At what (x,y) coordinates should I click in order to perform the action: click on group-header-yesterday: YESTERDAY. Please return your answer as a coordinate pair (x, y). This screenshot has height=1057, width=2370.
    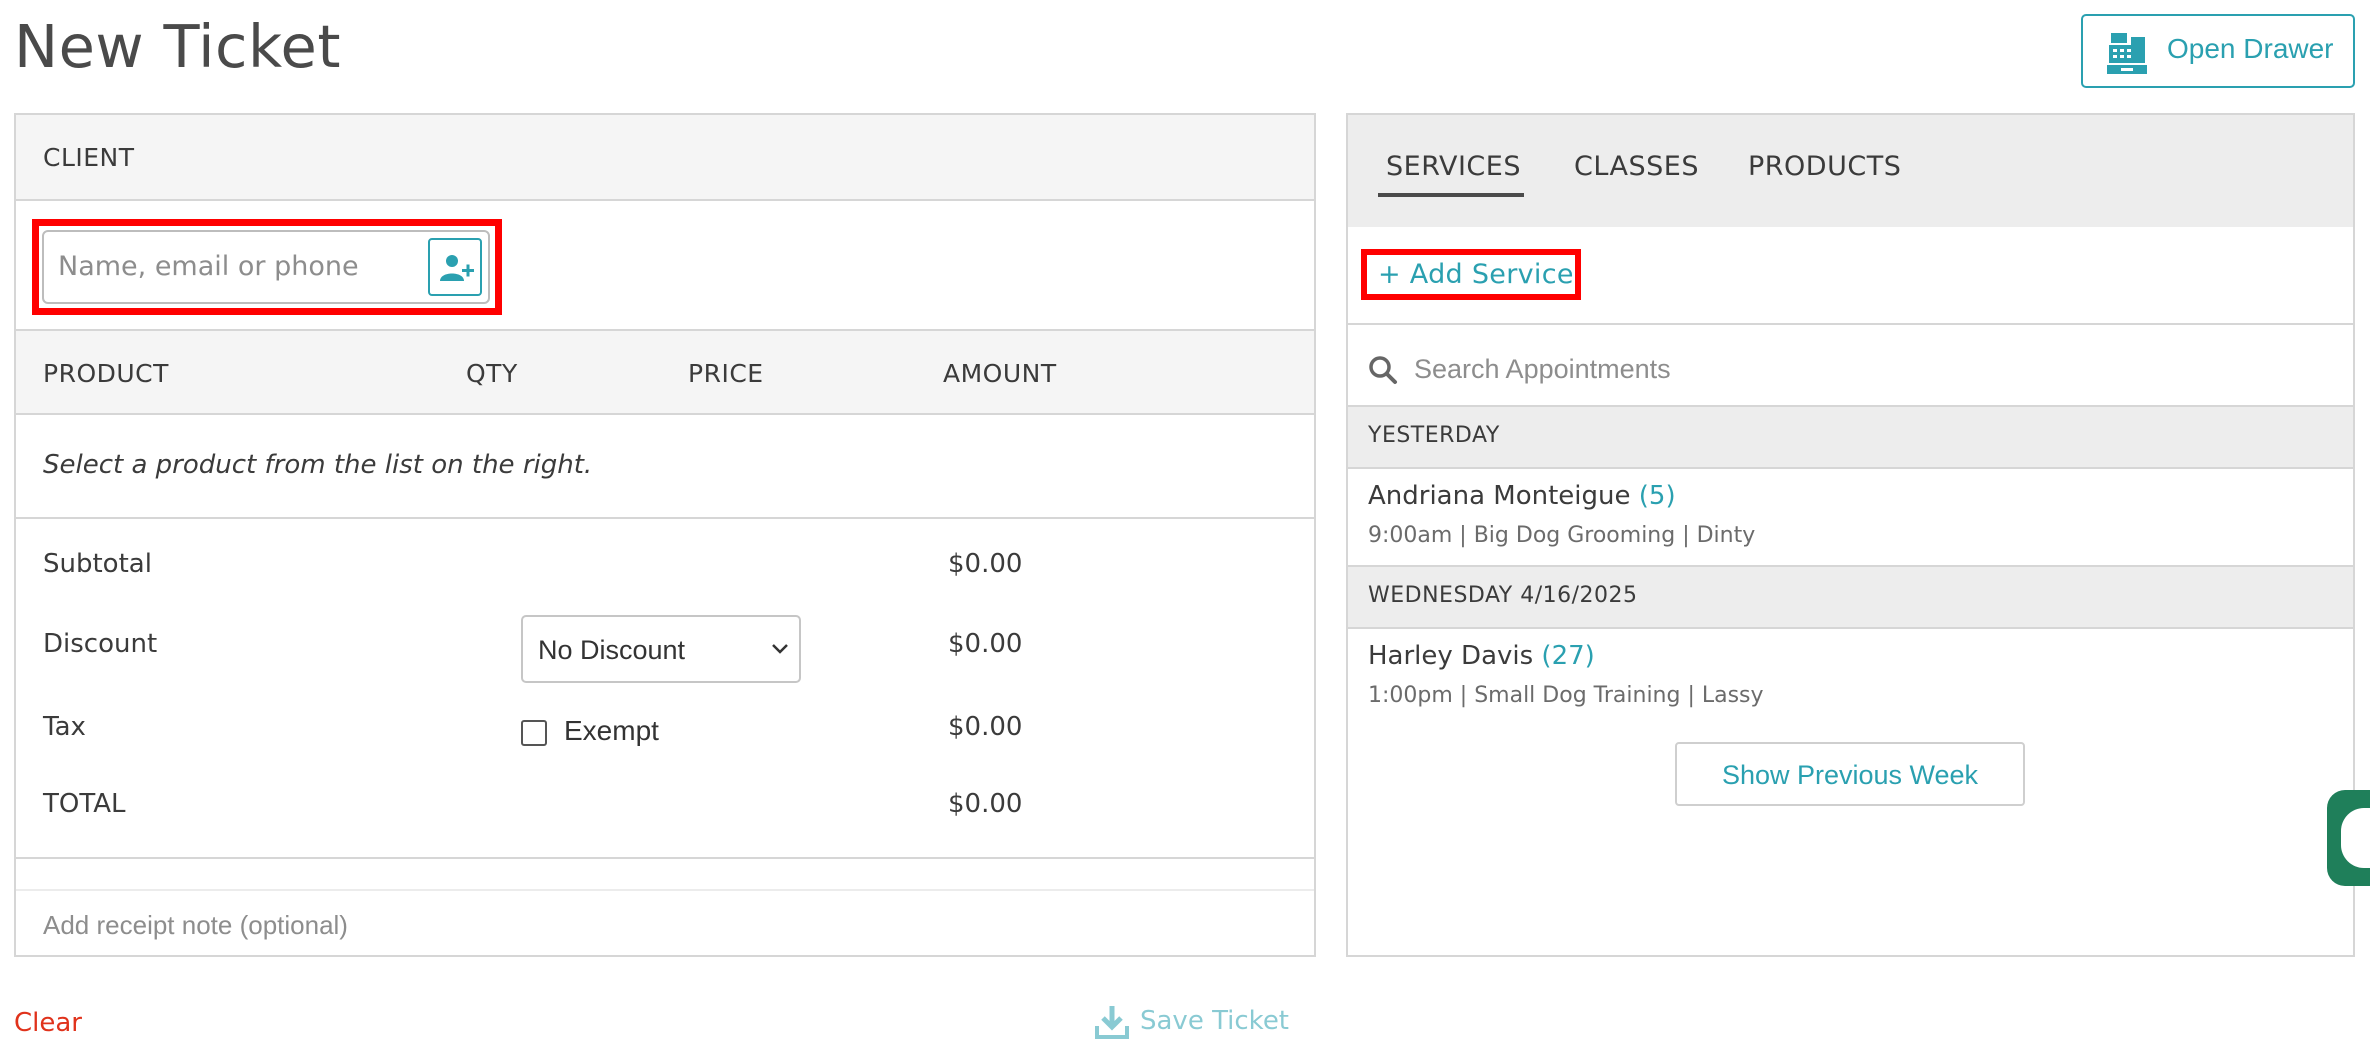
    Looking at the image, I should click on (1850, 437).